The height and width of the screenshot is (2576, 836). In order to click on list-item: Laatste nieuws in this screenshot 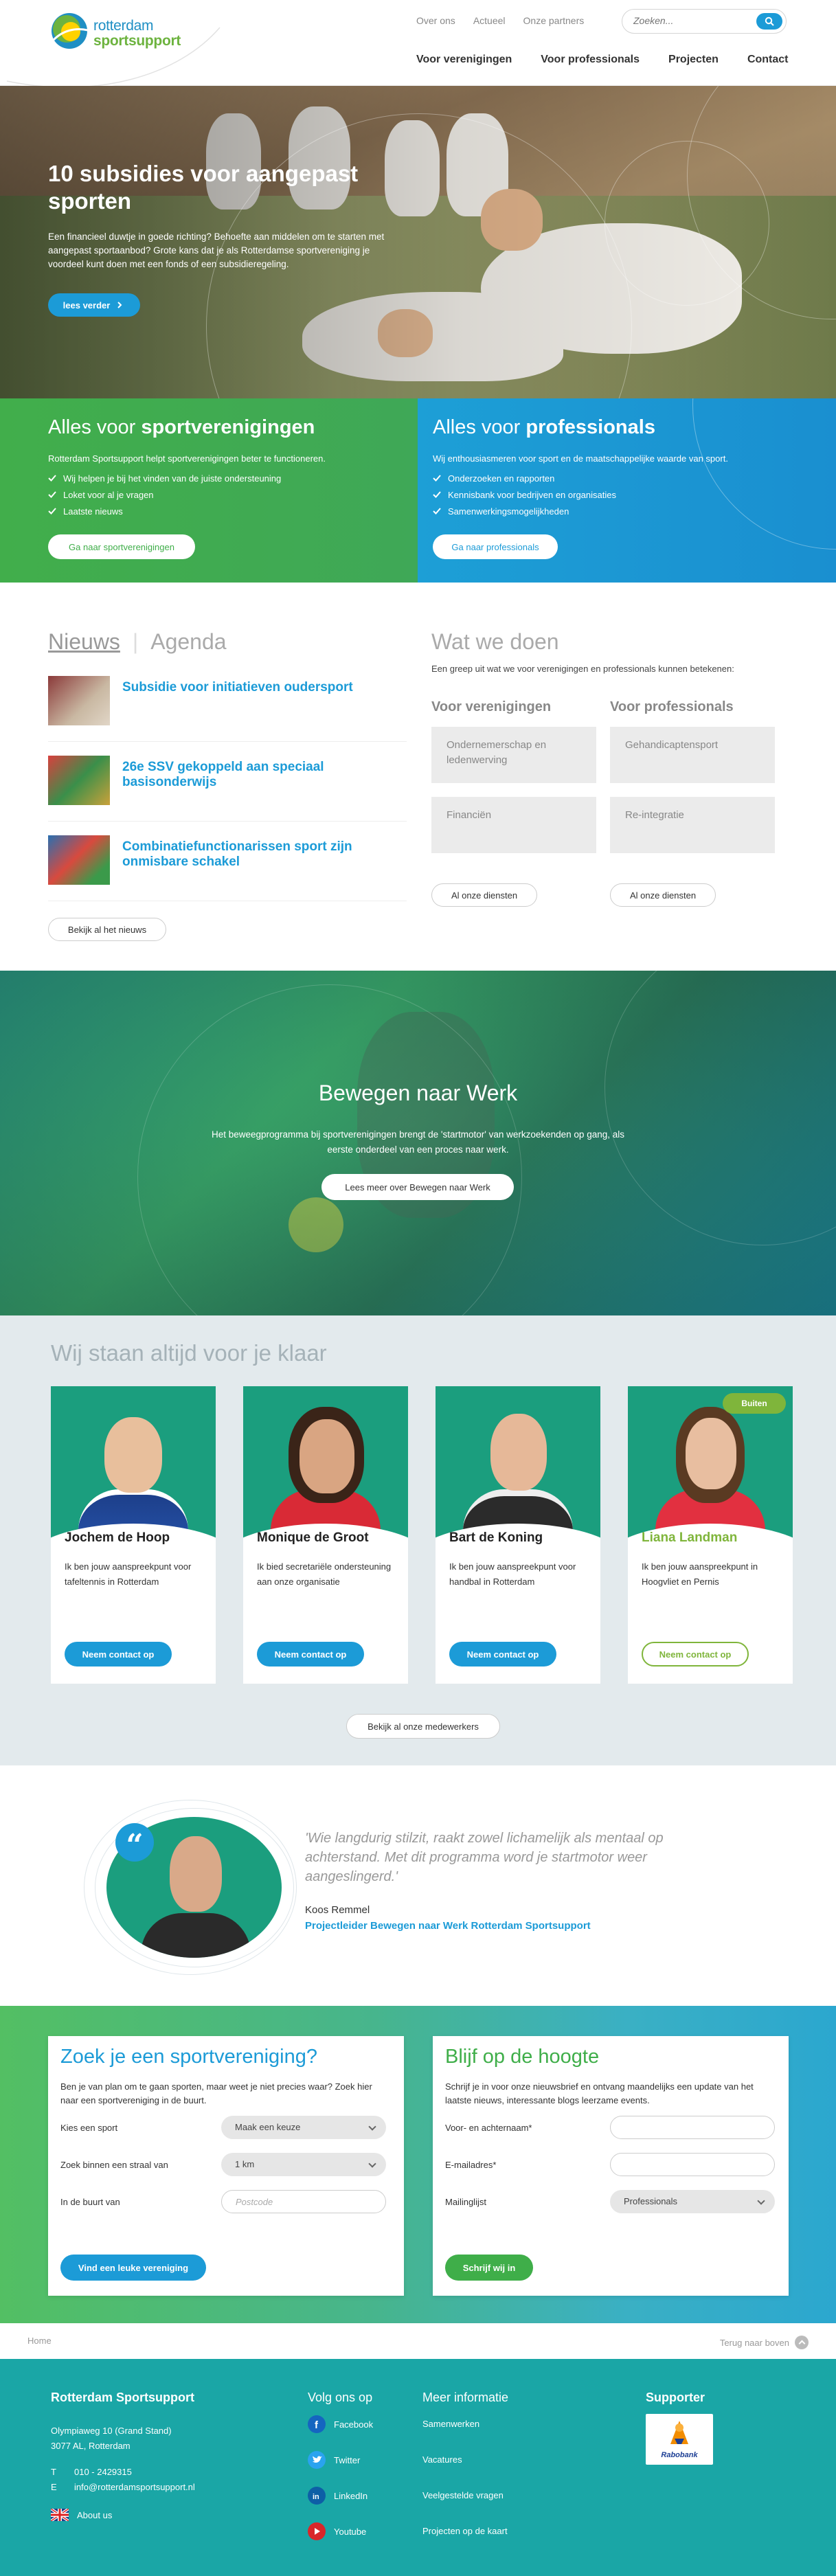, I will do `click(164, 511)`.